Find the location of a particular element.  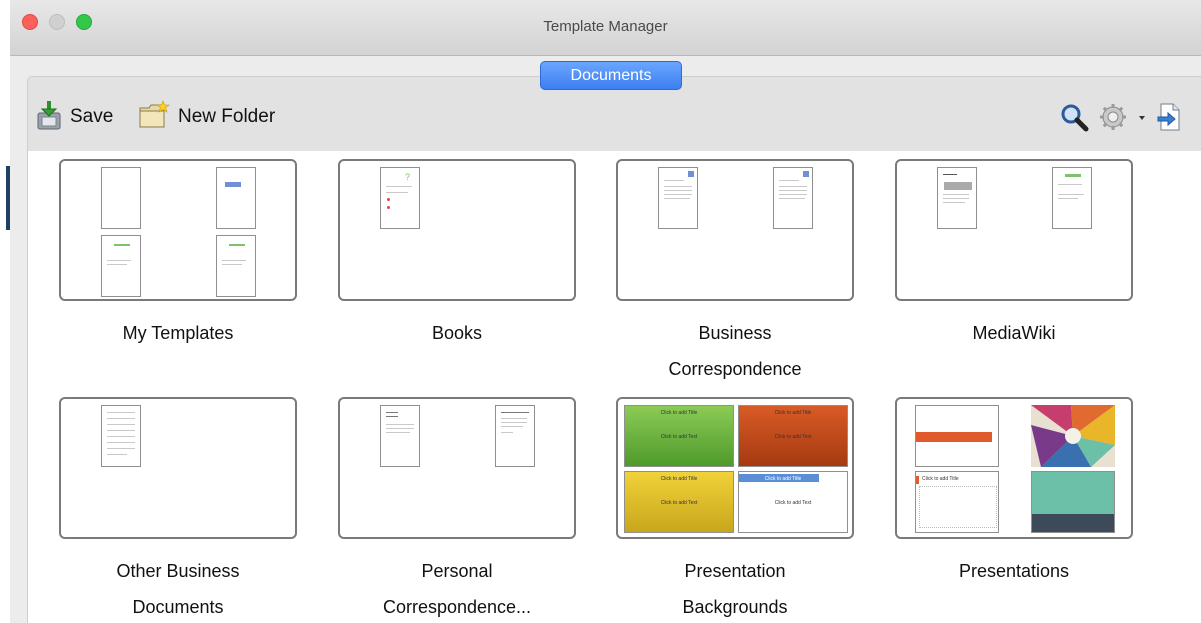

toolbar: Save New Folder is located at coordinates (605, 123).